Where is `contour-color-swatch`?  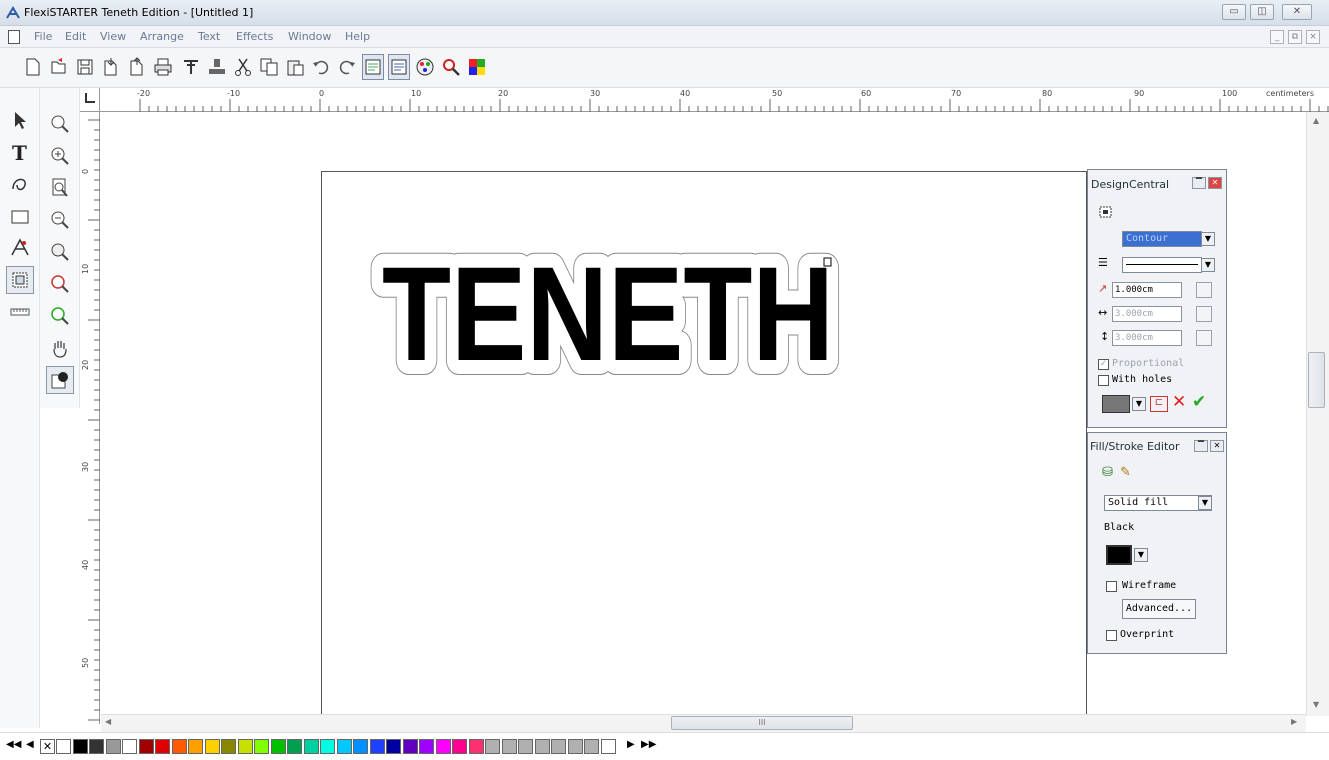 contour-color-swatch is located at coordinates (1116, 404).